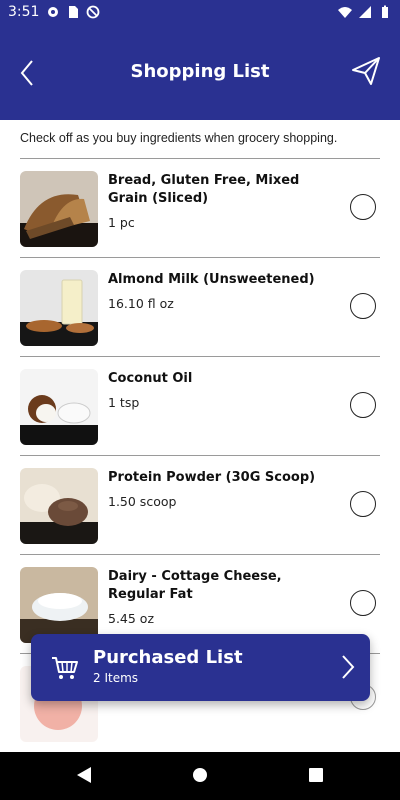 The width and height of the screenshot is (400, 800). Describe the element at coordinates (131, 618) in the screenshot. I see `item-quantity: 5.45 oz` at that location.